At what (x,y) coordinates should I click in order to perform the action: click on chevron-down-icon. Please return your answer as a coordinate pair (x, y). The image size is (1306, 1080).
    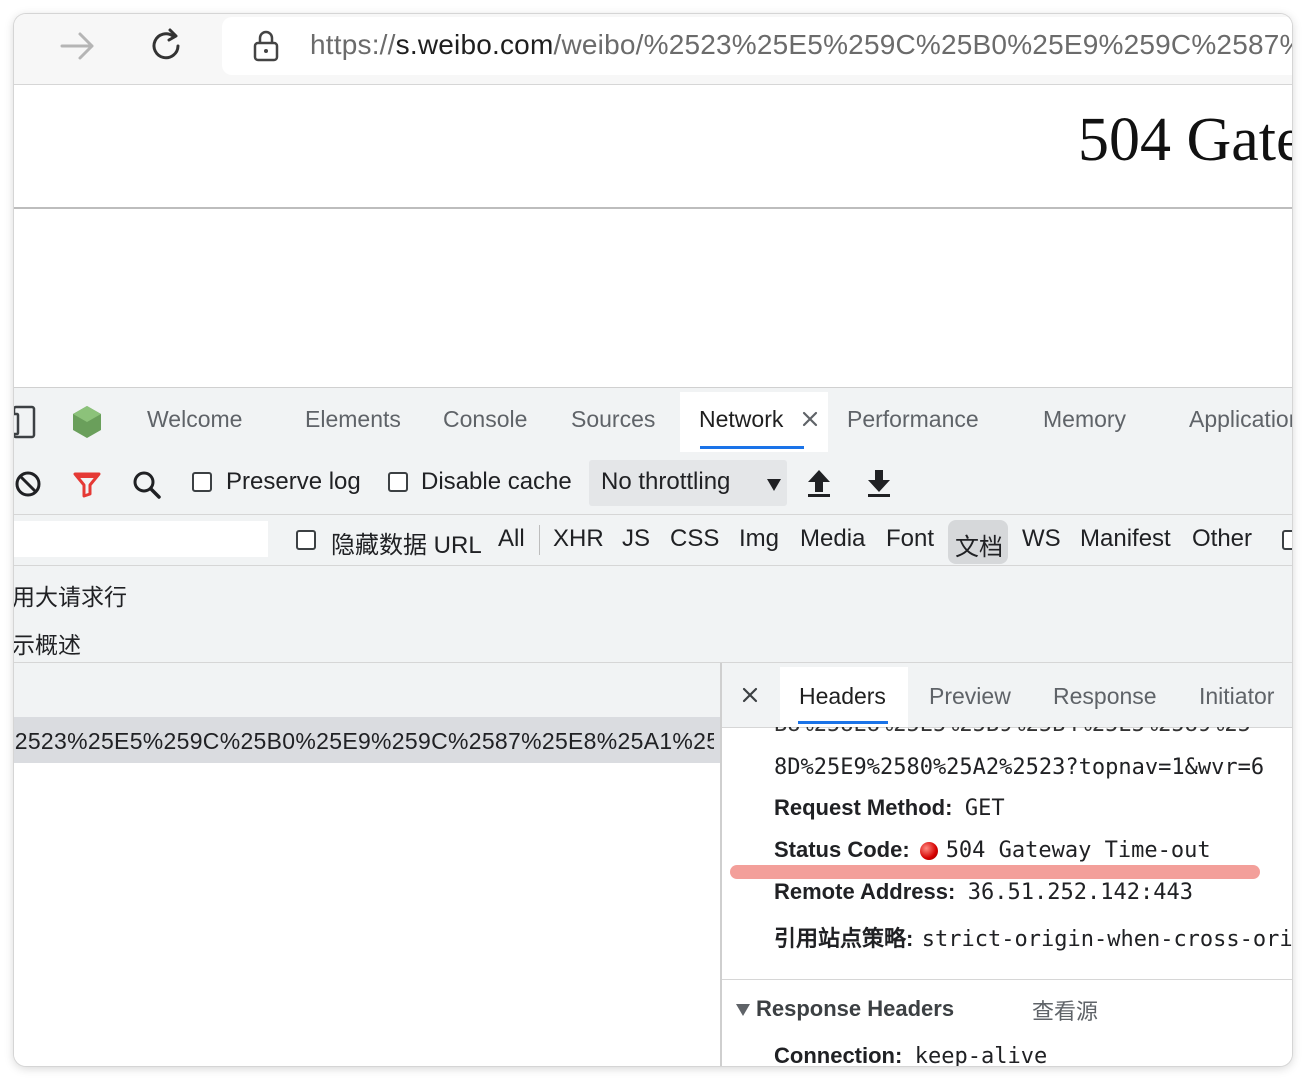
    Looking at the image, I should click on (774, 487).